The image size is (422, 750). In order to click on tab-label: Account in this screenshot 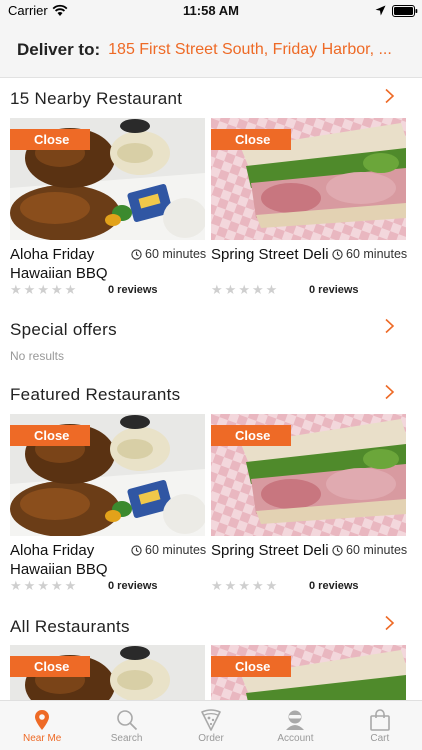, I will do `click(295, 738)`.